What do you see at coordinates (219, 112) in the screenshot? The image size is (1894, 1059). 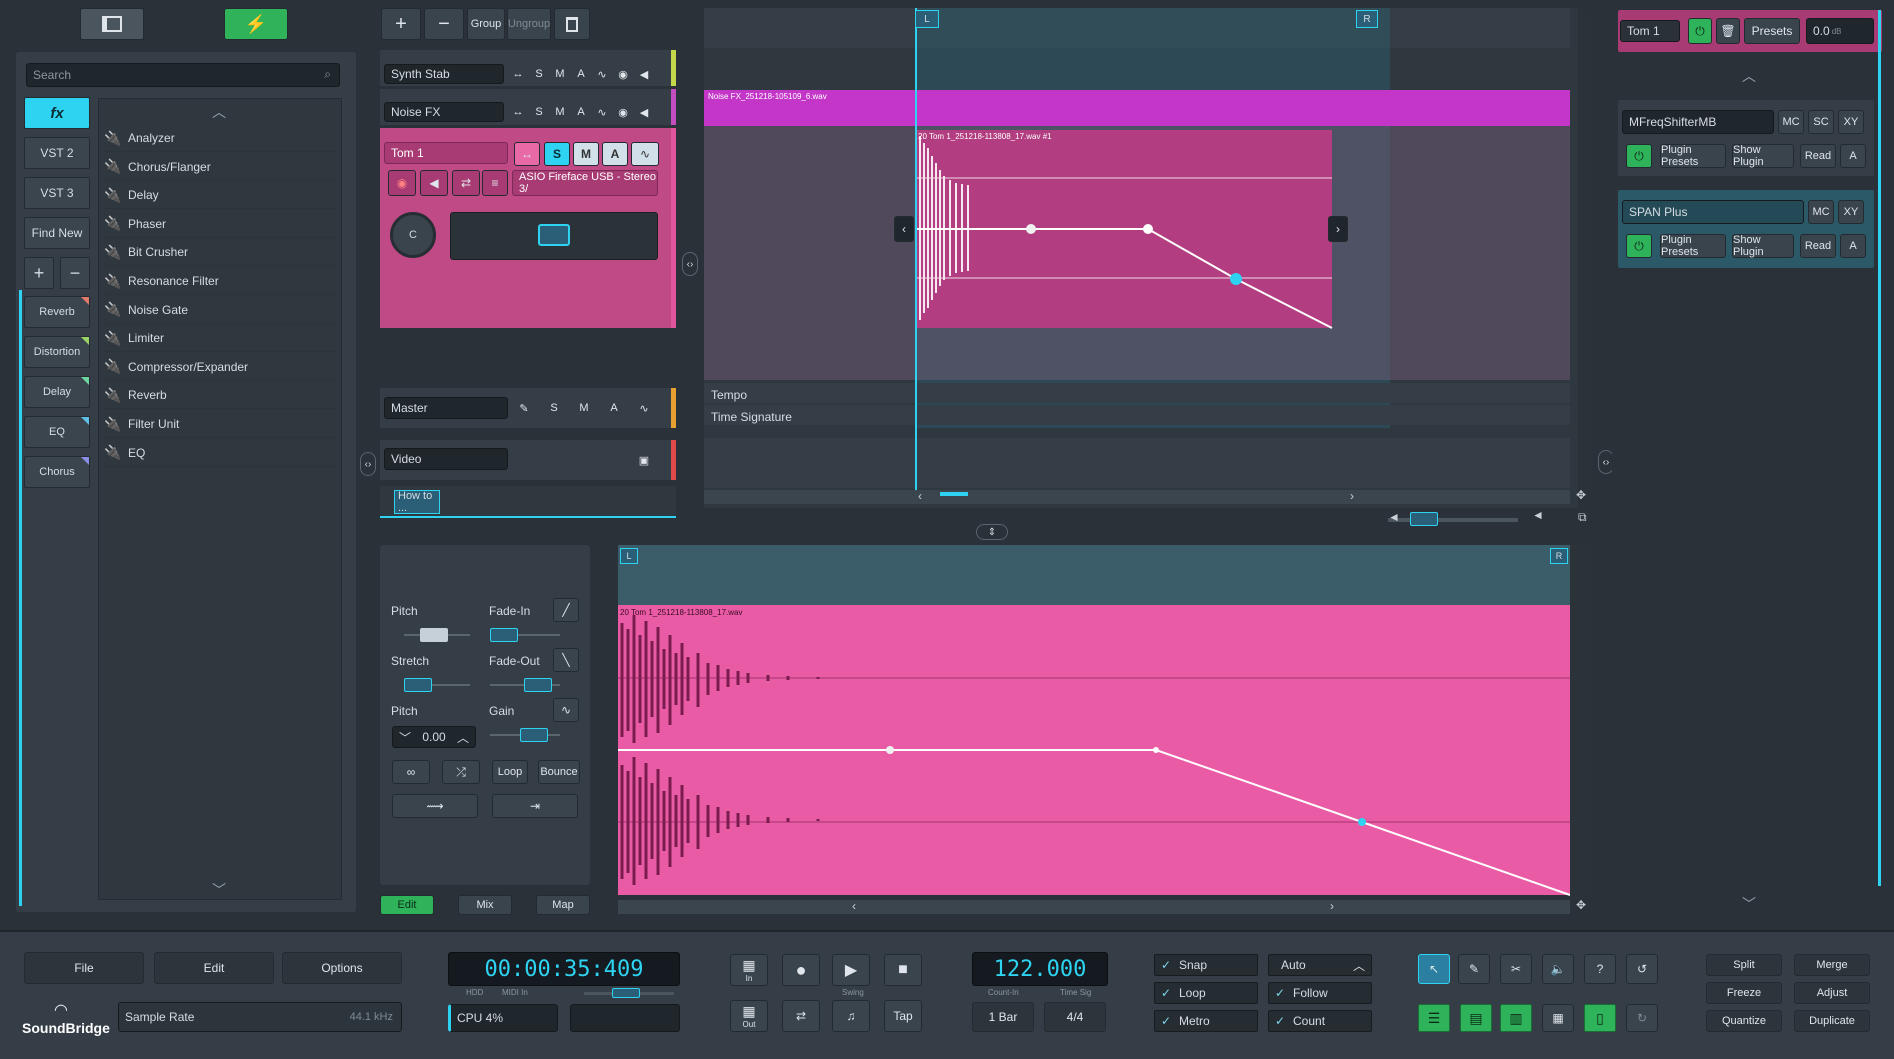 I see `scroll-up-icon: ︿` at bounding box center [219, 112].